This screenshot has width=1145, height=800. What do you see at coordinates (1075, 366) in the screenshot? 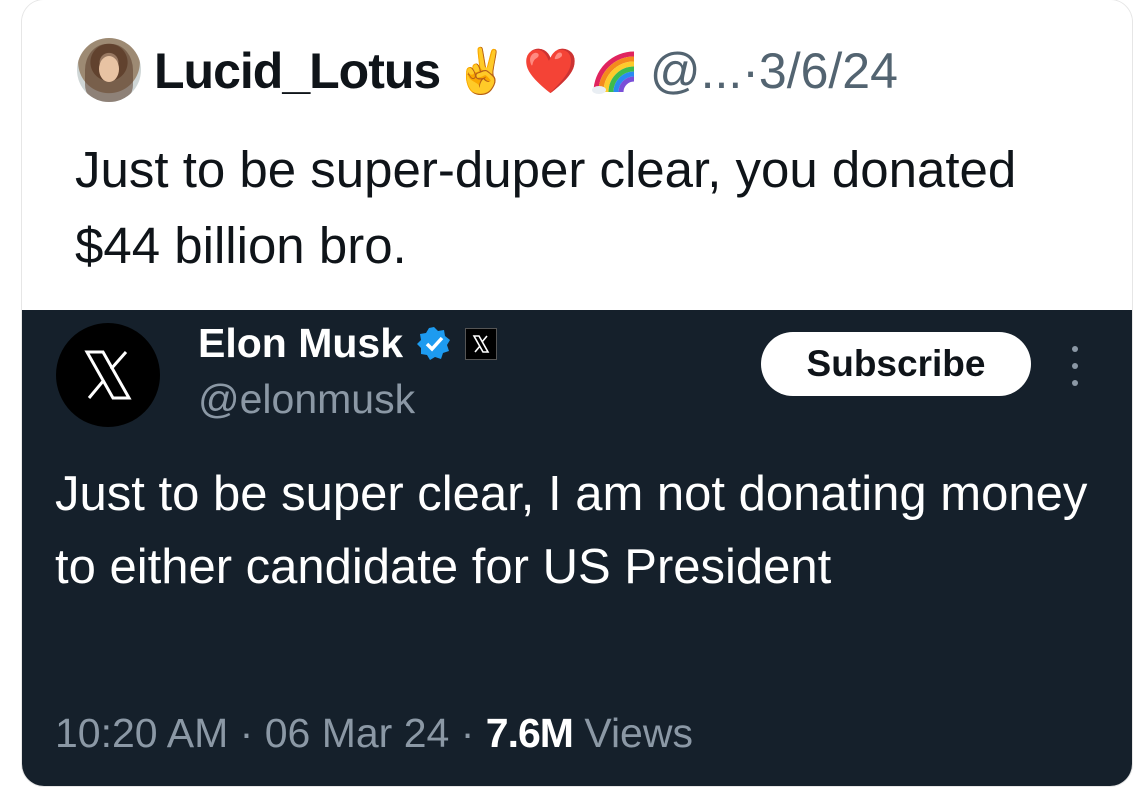
I see `more-icon` at bounding box center [1075, 366].